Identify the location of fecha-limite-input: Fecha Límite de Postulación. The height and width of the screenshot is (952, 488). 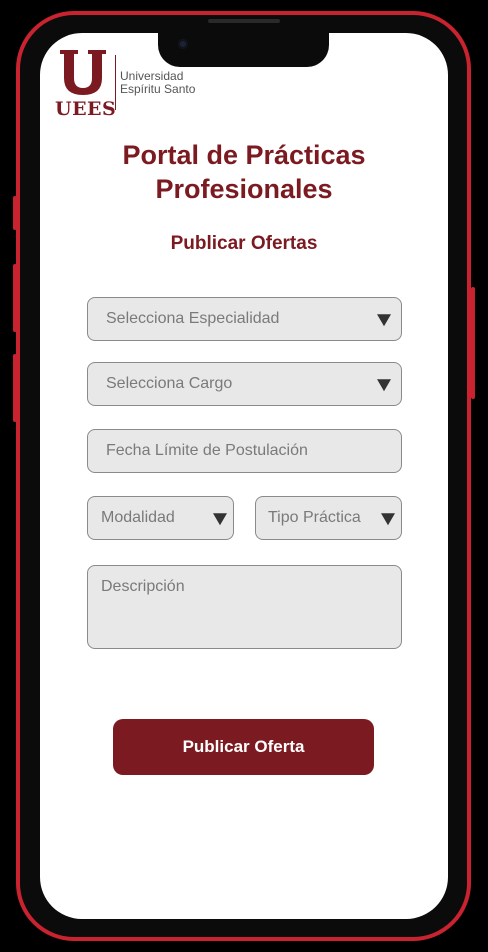
(244, 451).